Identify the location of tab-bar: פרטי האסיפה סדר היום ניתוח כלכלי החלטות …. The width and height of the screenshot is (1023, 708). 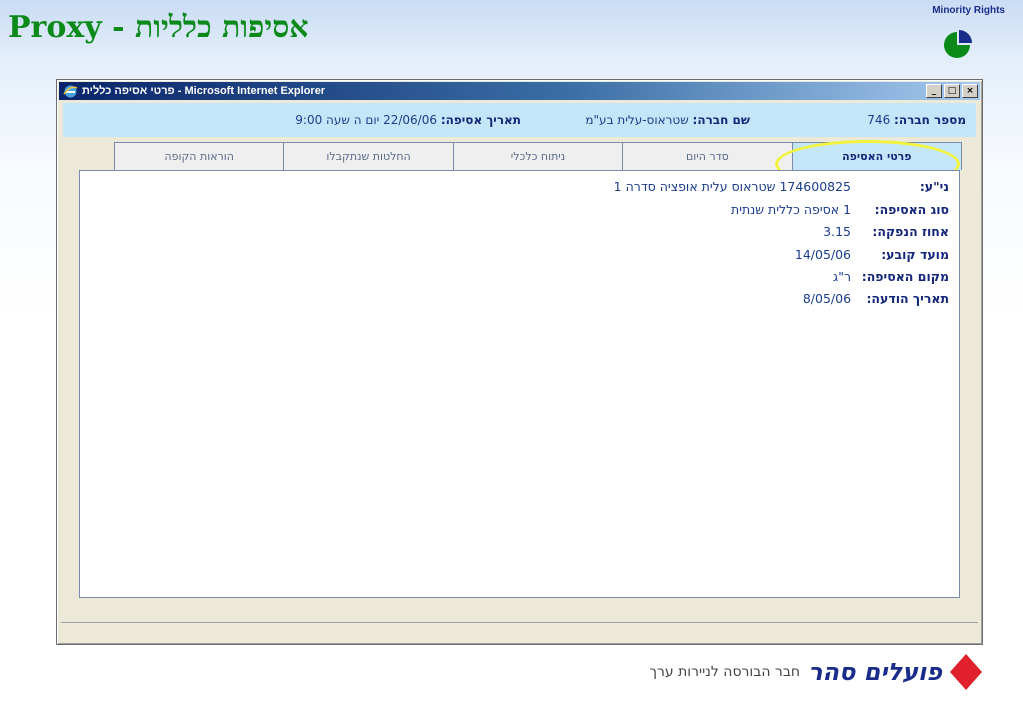
(537, 156).